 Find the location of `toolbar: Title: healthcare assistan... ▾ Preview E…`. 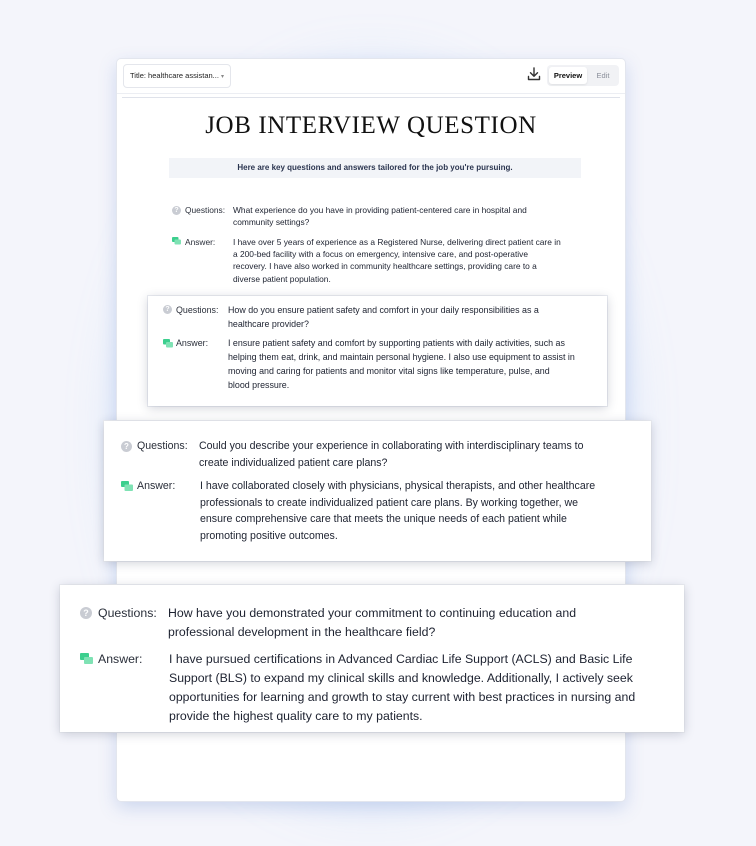

toolbar: Title: healthcare assistan... ▾ Preview E… is located at coordinates (371, 76).